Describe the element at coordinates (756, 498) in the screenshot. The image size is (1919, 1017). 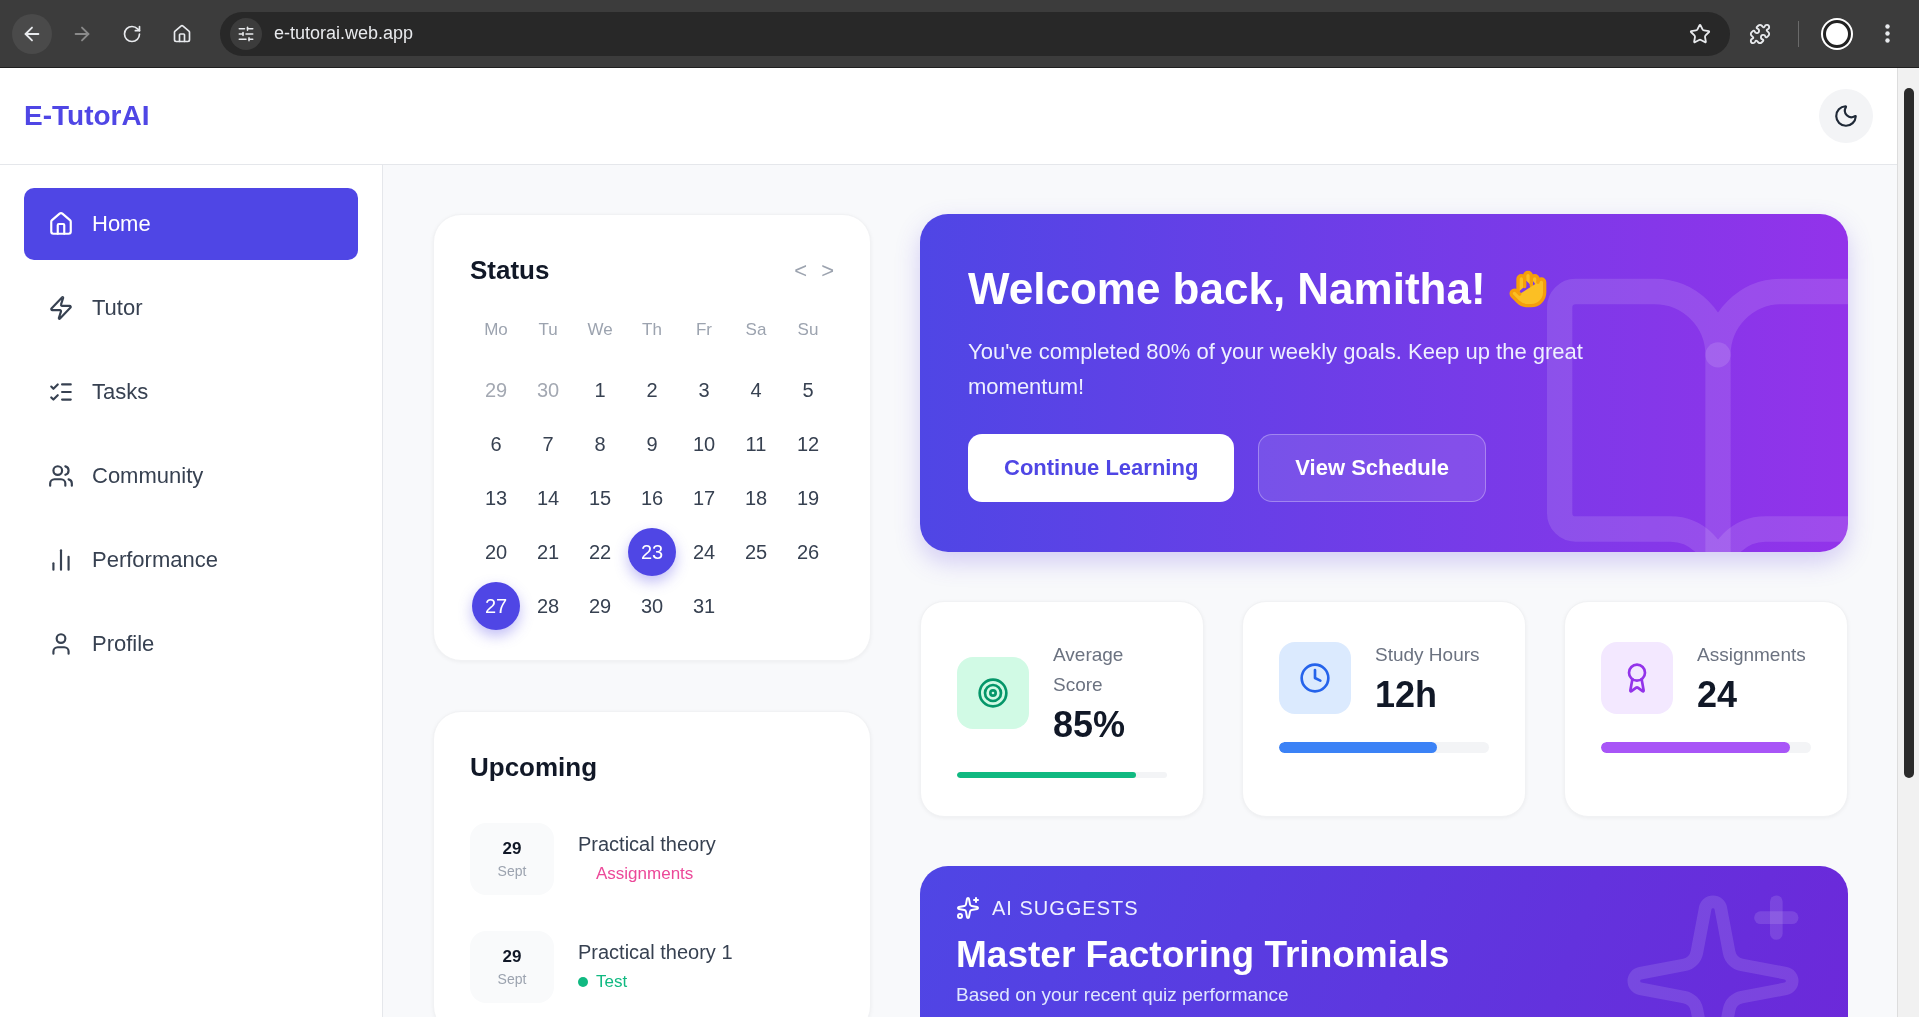
I see `calendar-day: 18` at that location.